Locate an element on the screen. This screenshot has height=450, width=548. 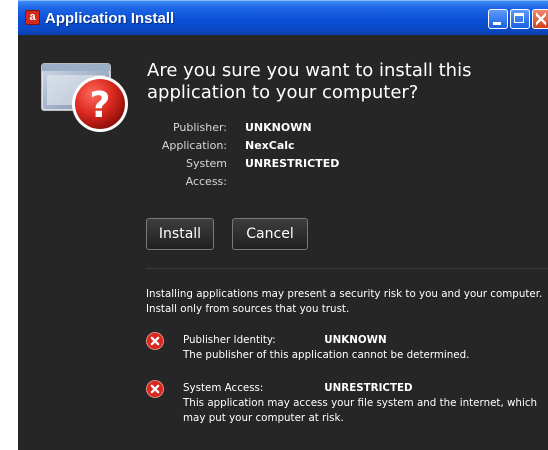
detail-label: Application: is located at coordinates (194, 145).